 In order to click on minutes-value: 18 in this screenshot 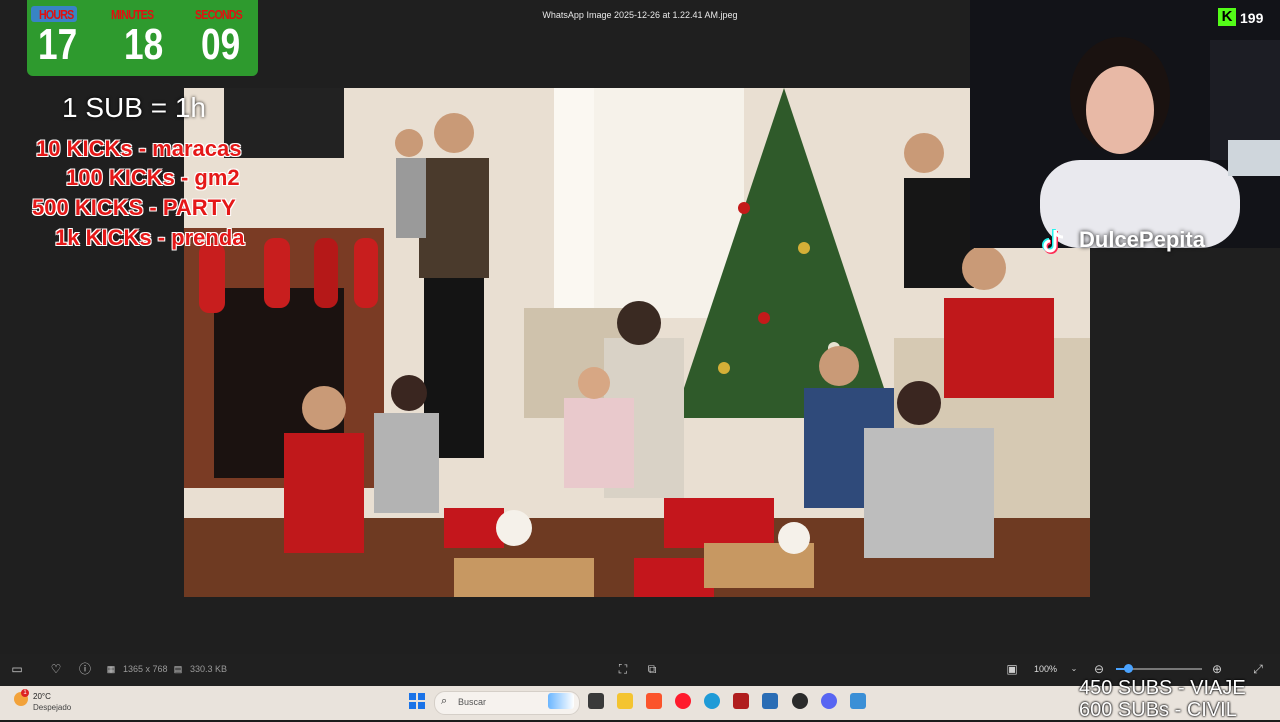, I will do `click(144, 44)`.